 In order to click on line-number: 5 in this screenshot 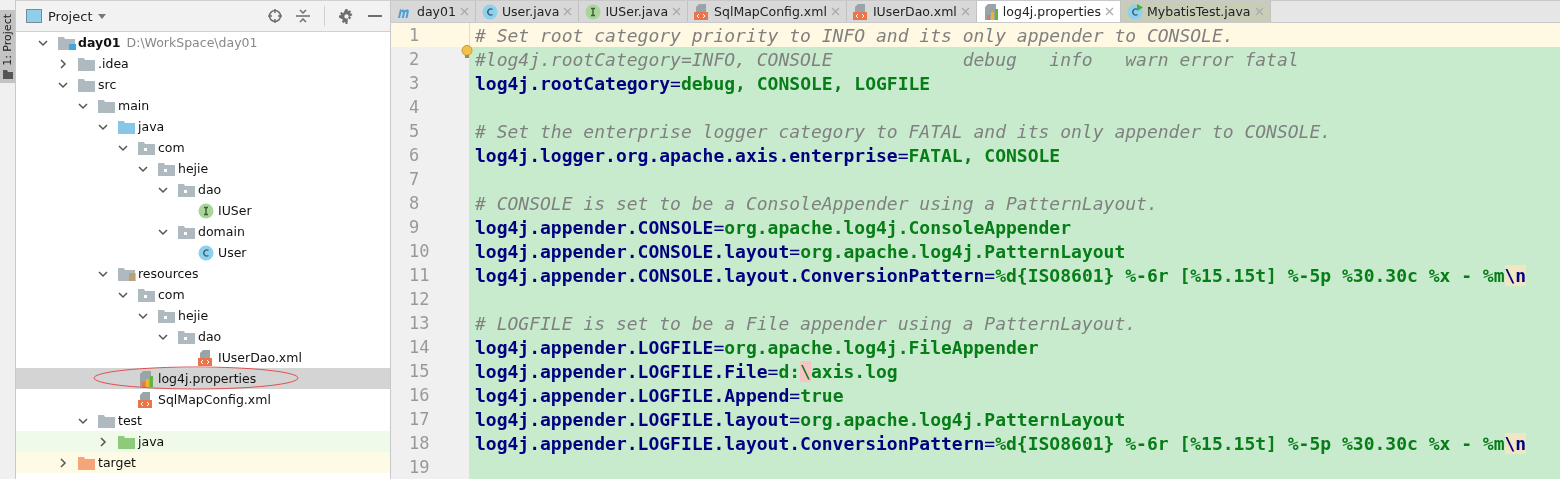, I will do `click(430, 131)`.